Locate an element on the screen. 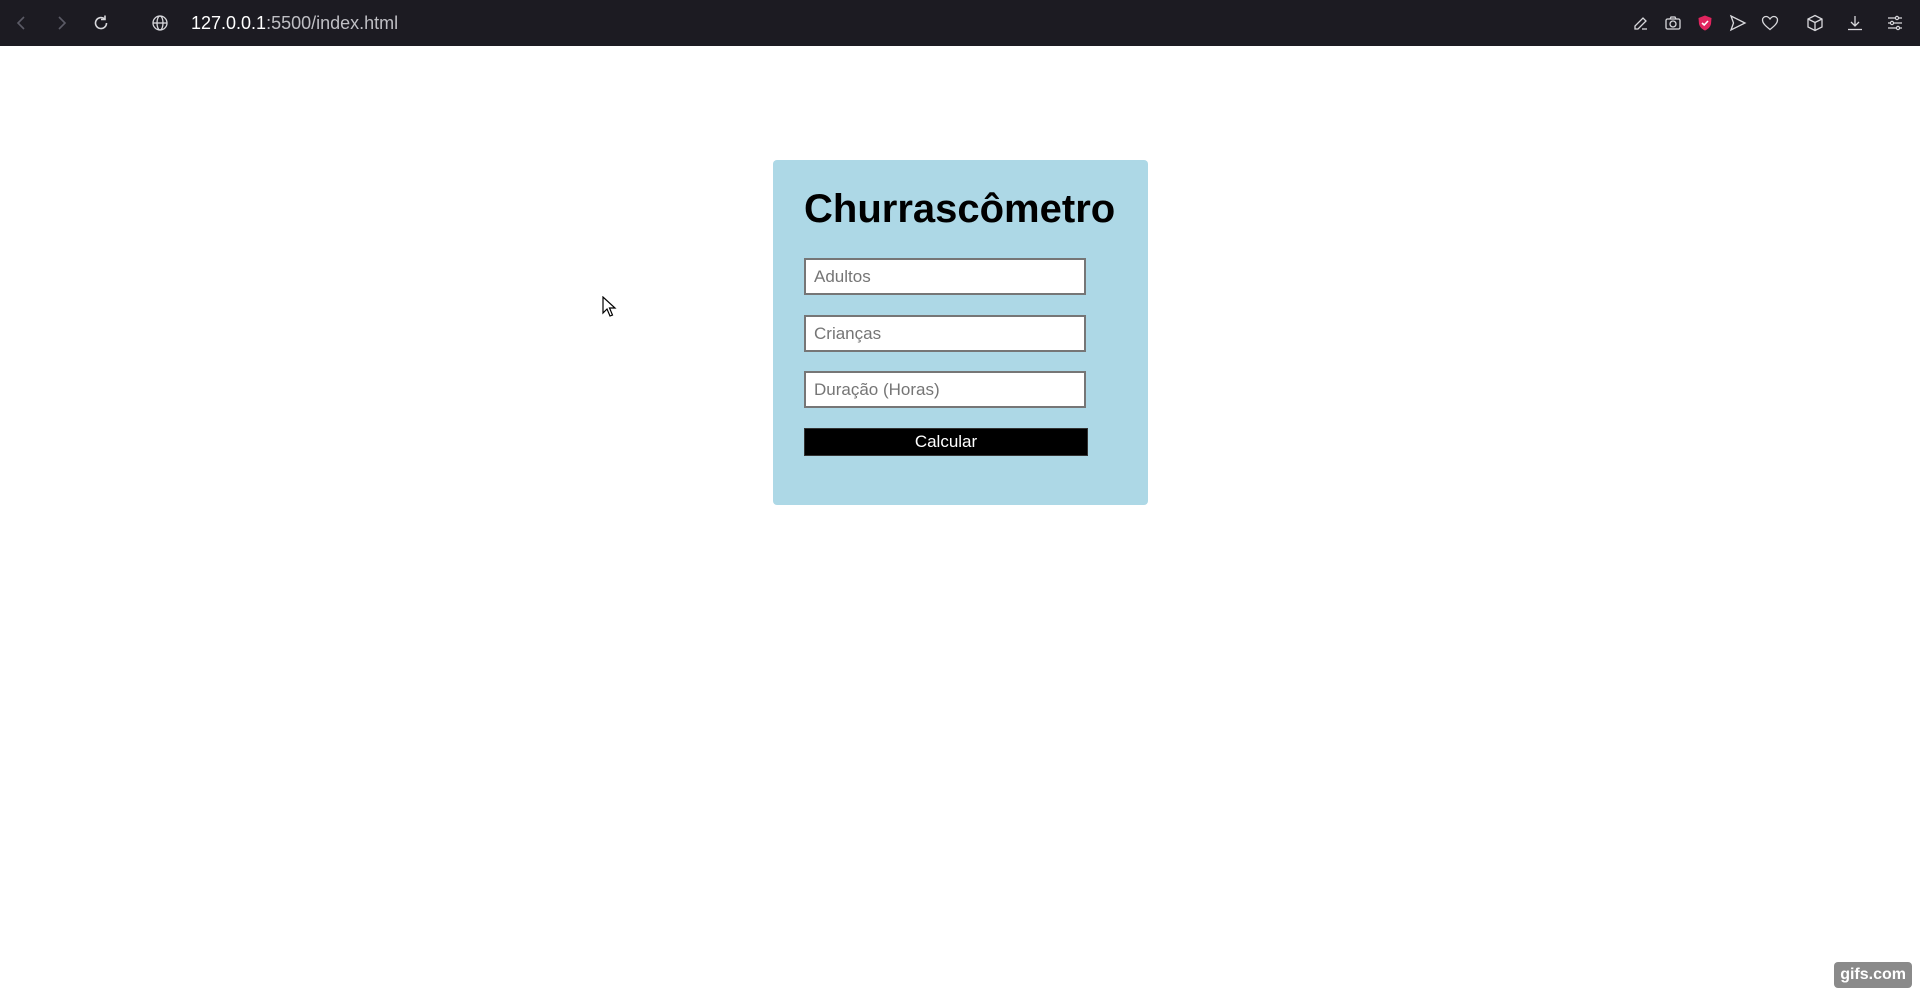 The image size is (1920, 996). browser-toolbar: 127.0.0.1:5500/index.html is located at coordinates (960, 23).